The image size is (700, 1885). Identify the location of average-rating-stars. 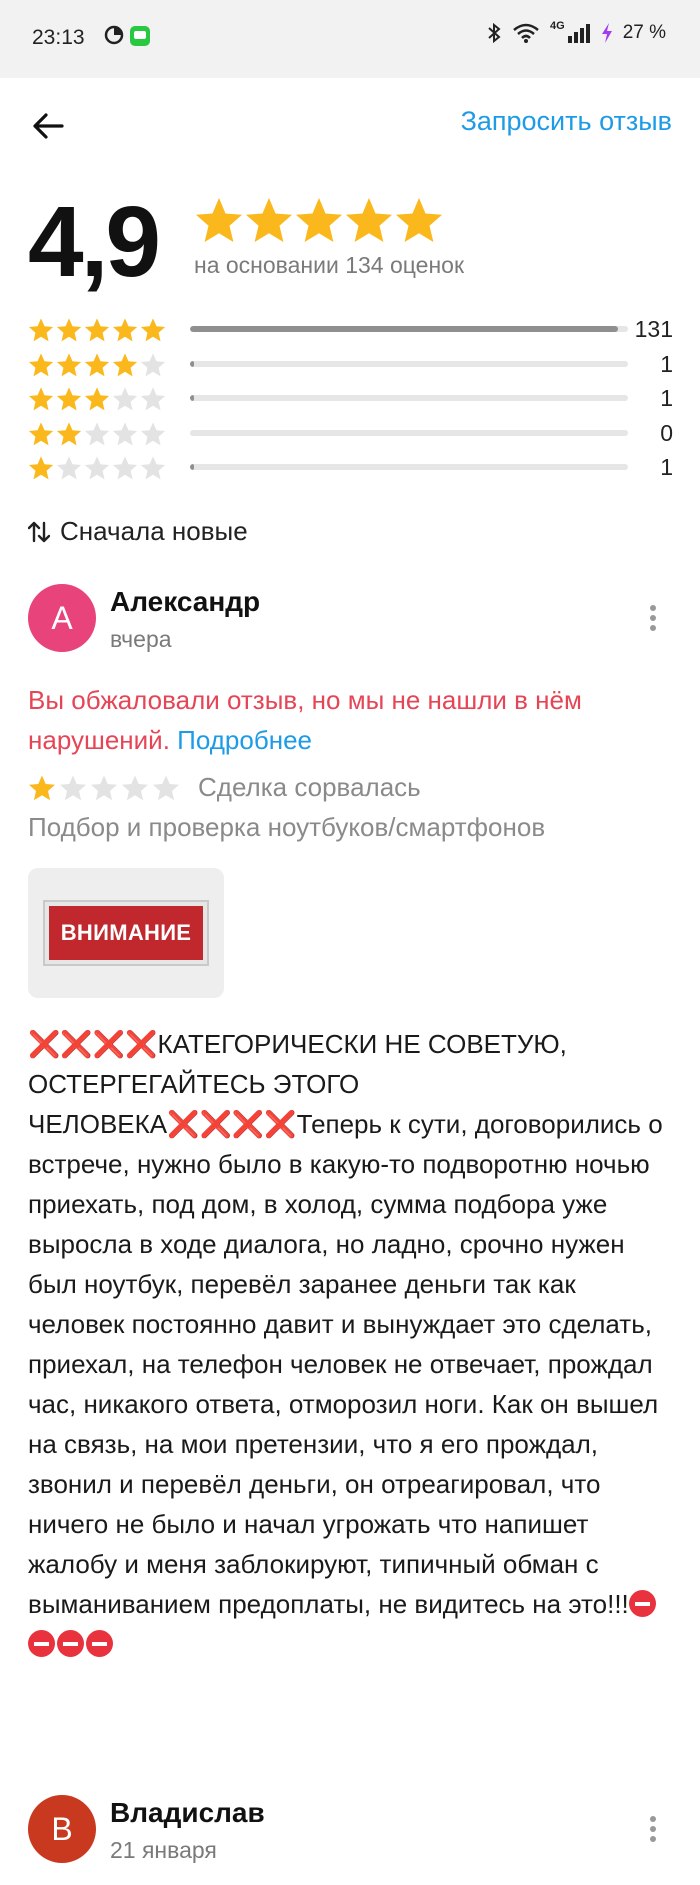
(319, 223).